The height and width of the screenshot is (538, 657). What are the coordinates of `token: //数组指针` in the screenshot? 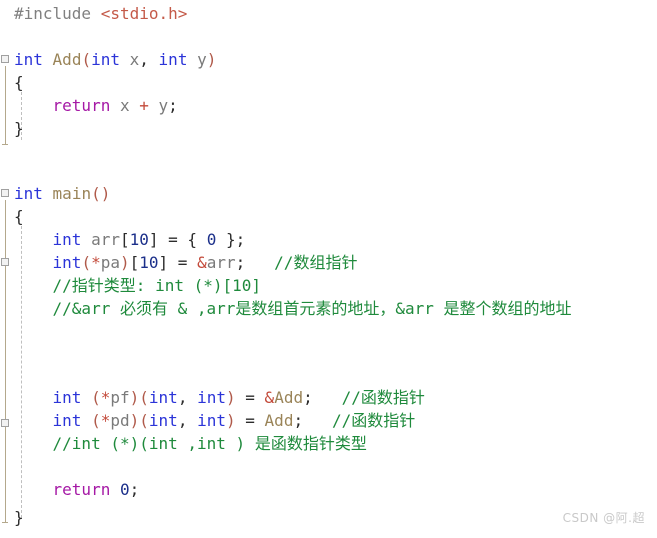 It's located at (316, 262).